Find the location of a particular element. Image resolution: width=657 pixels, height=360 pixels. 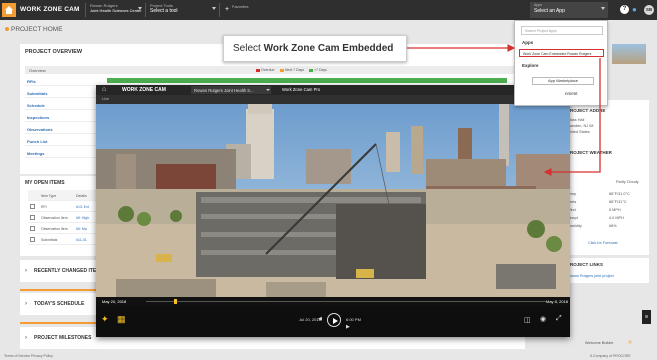

item-type: Submittals is located at coordinates (49, 240).